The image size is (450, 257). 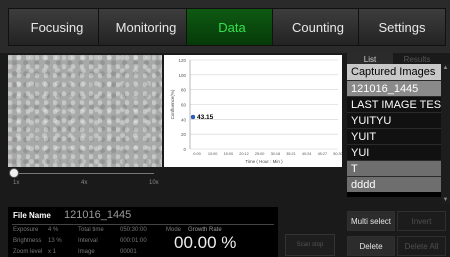 I want to click on total-time-label: Total time, so click(x=91, y=230).